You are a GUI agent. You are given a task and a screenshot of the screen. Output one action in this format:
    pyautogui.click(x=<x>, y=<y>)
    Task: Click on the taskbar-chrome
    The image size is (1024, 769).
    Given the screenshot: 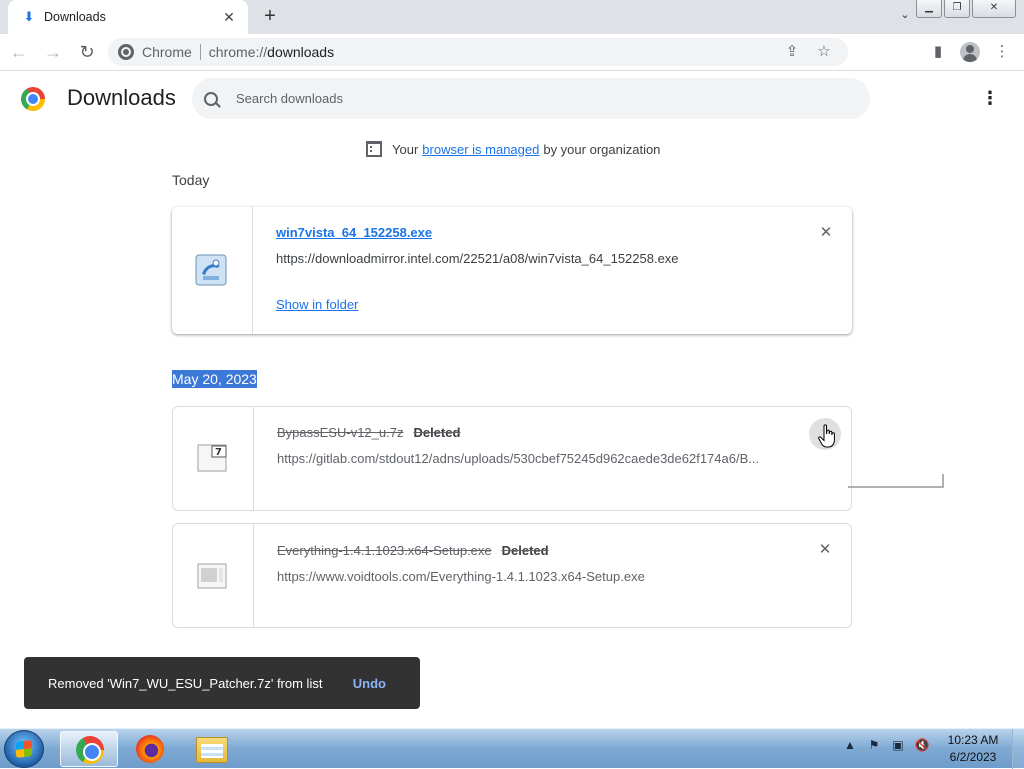 What is the action you would take?
    pyautogui.click(x=89, y=749)
    